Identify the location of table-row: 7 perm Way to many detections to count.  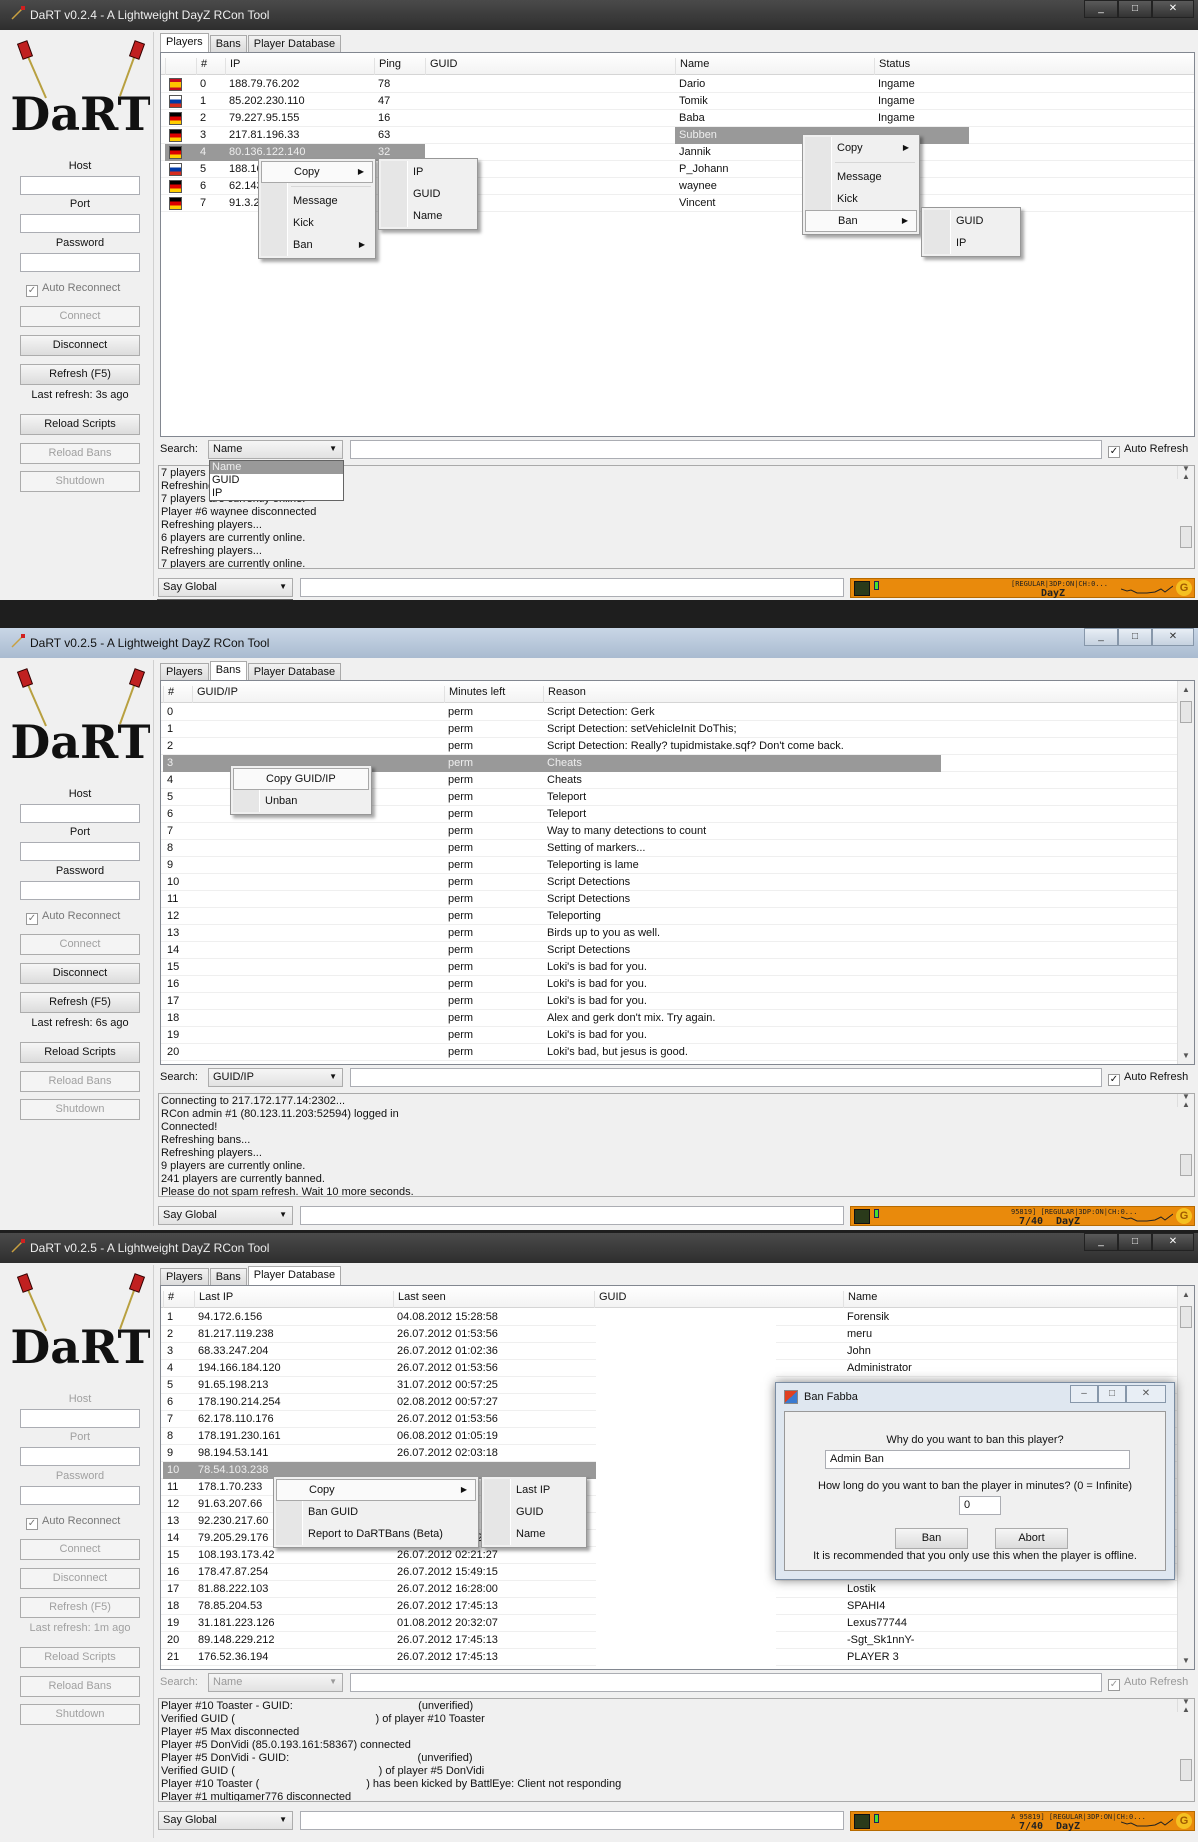
(677, 831).